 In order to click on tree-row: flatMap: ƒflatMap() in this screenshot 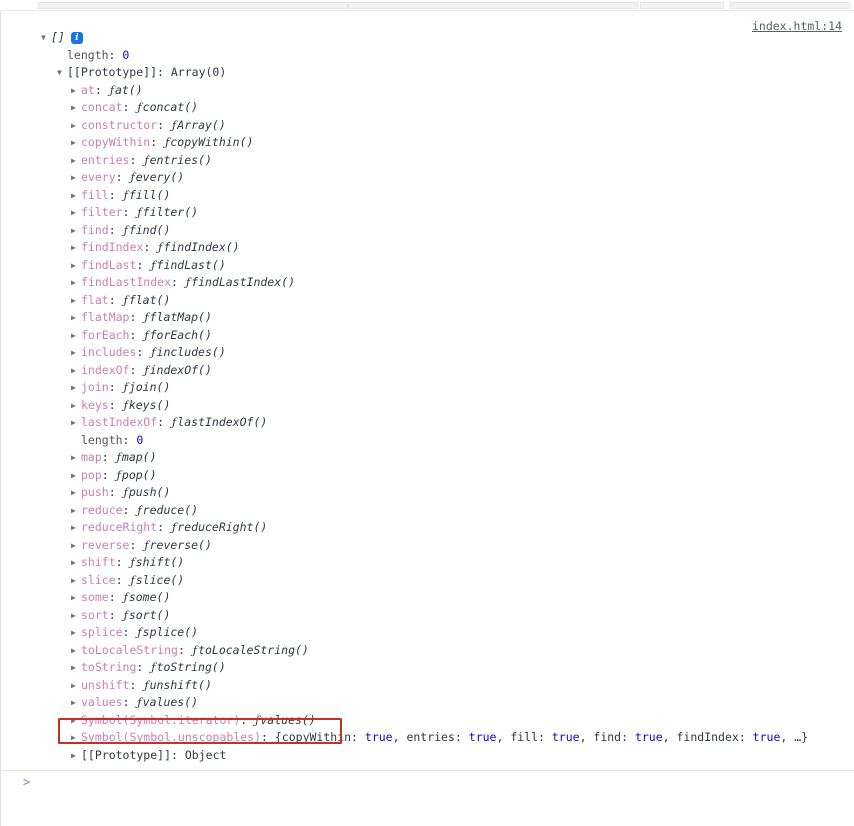, I will do `click(427, 318)`.